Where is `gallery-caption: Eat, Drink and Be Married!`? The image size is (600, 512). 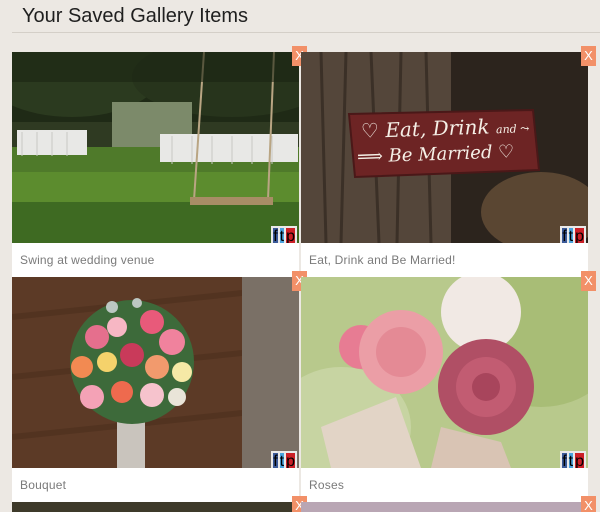
gallery-caption: Eat, Drink and Be Married! is located at coordinates (444, 260).